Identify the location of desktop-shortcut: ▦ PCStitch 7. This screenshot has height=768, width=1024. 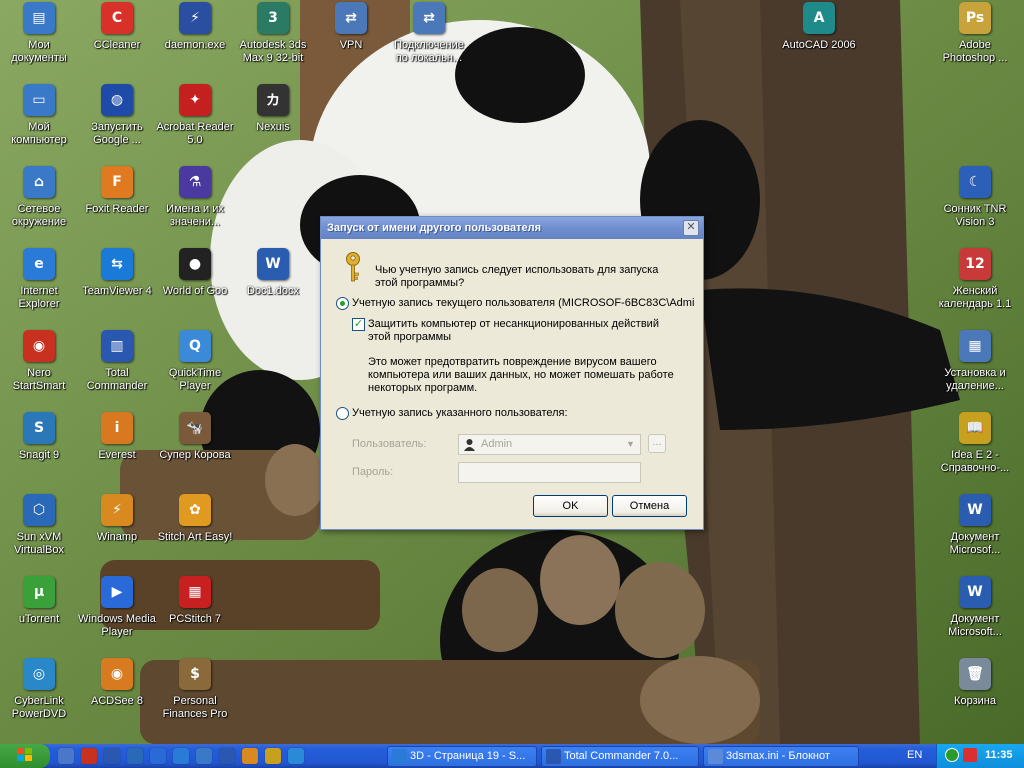
(195, 615).